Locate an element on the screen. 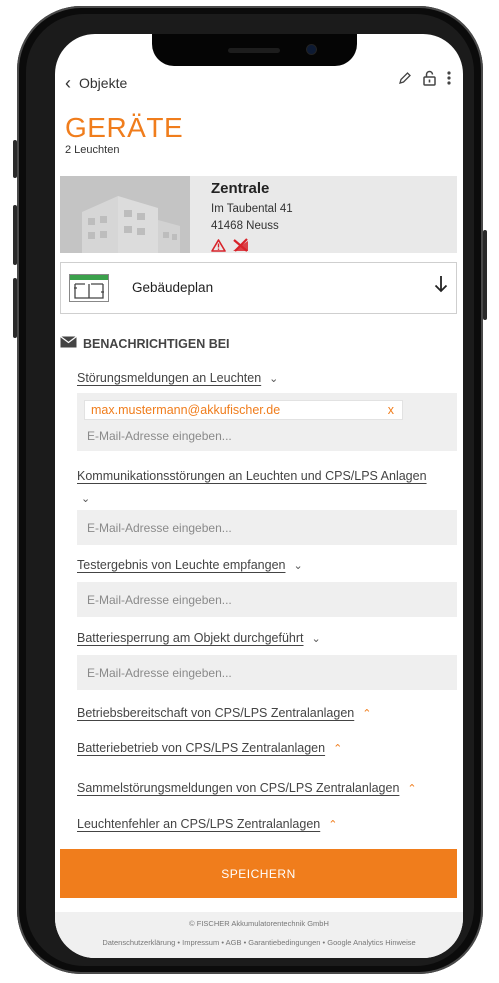 The height and width of the screenshot is (983, 499). notify-heading: BENACHRICHTIGEN BEI is located at coordinates (145, 343).